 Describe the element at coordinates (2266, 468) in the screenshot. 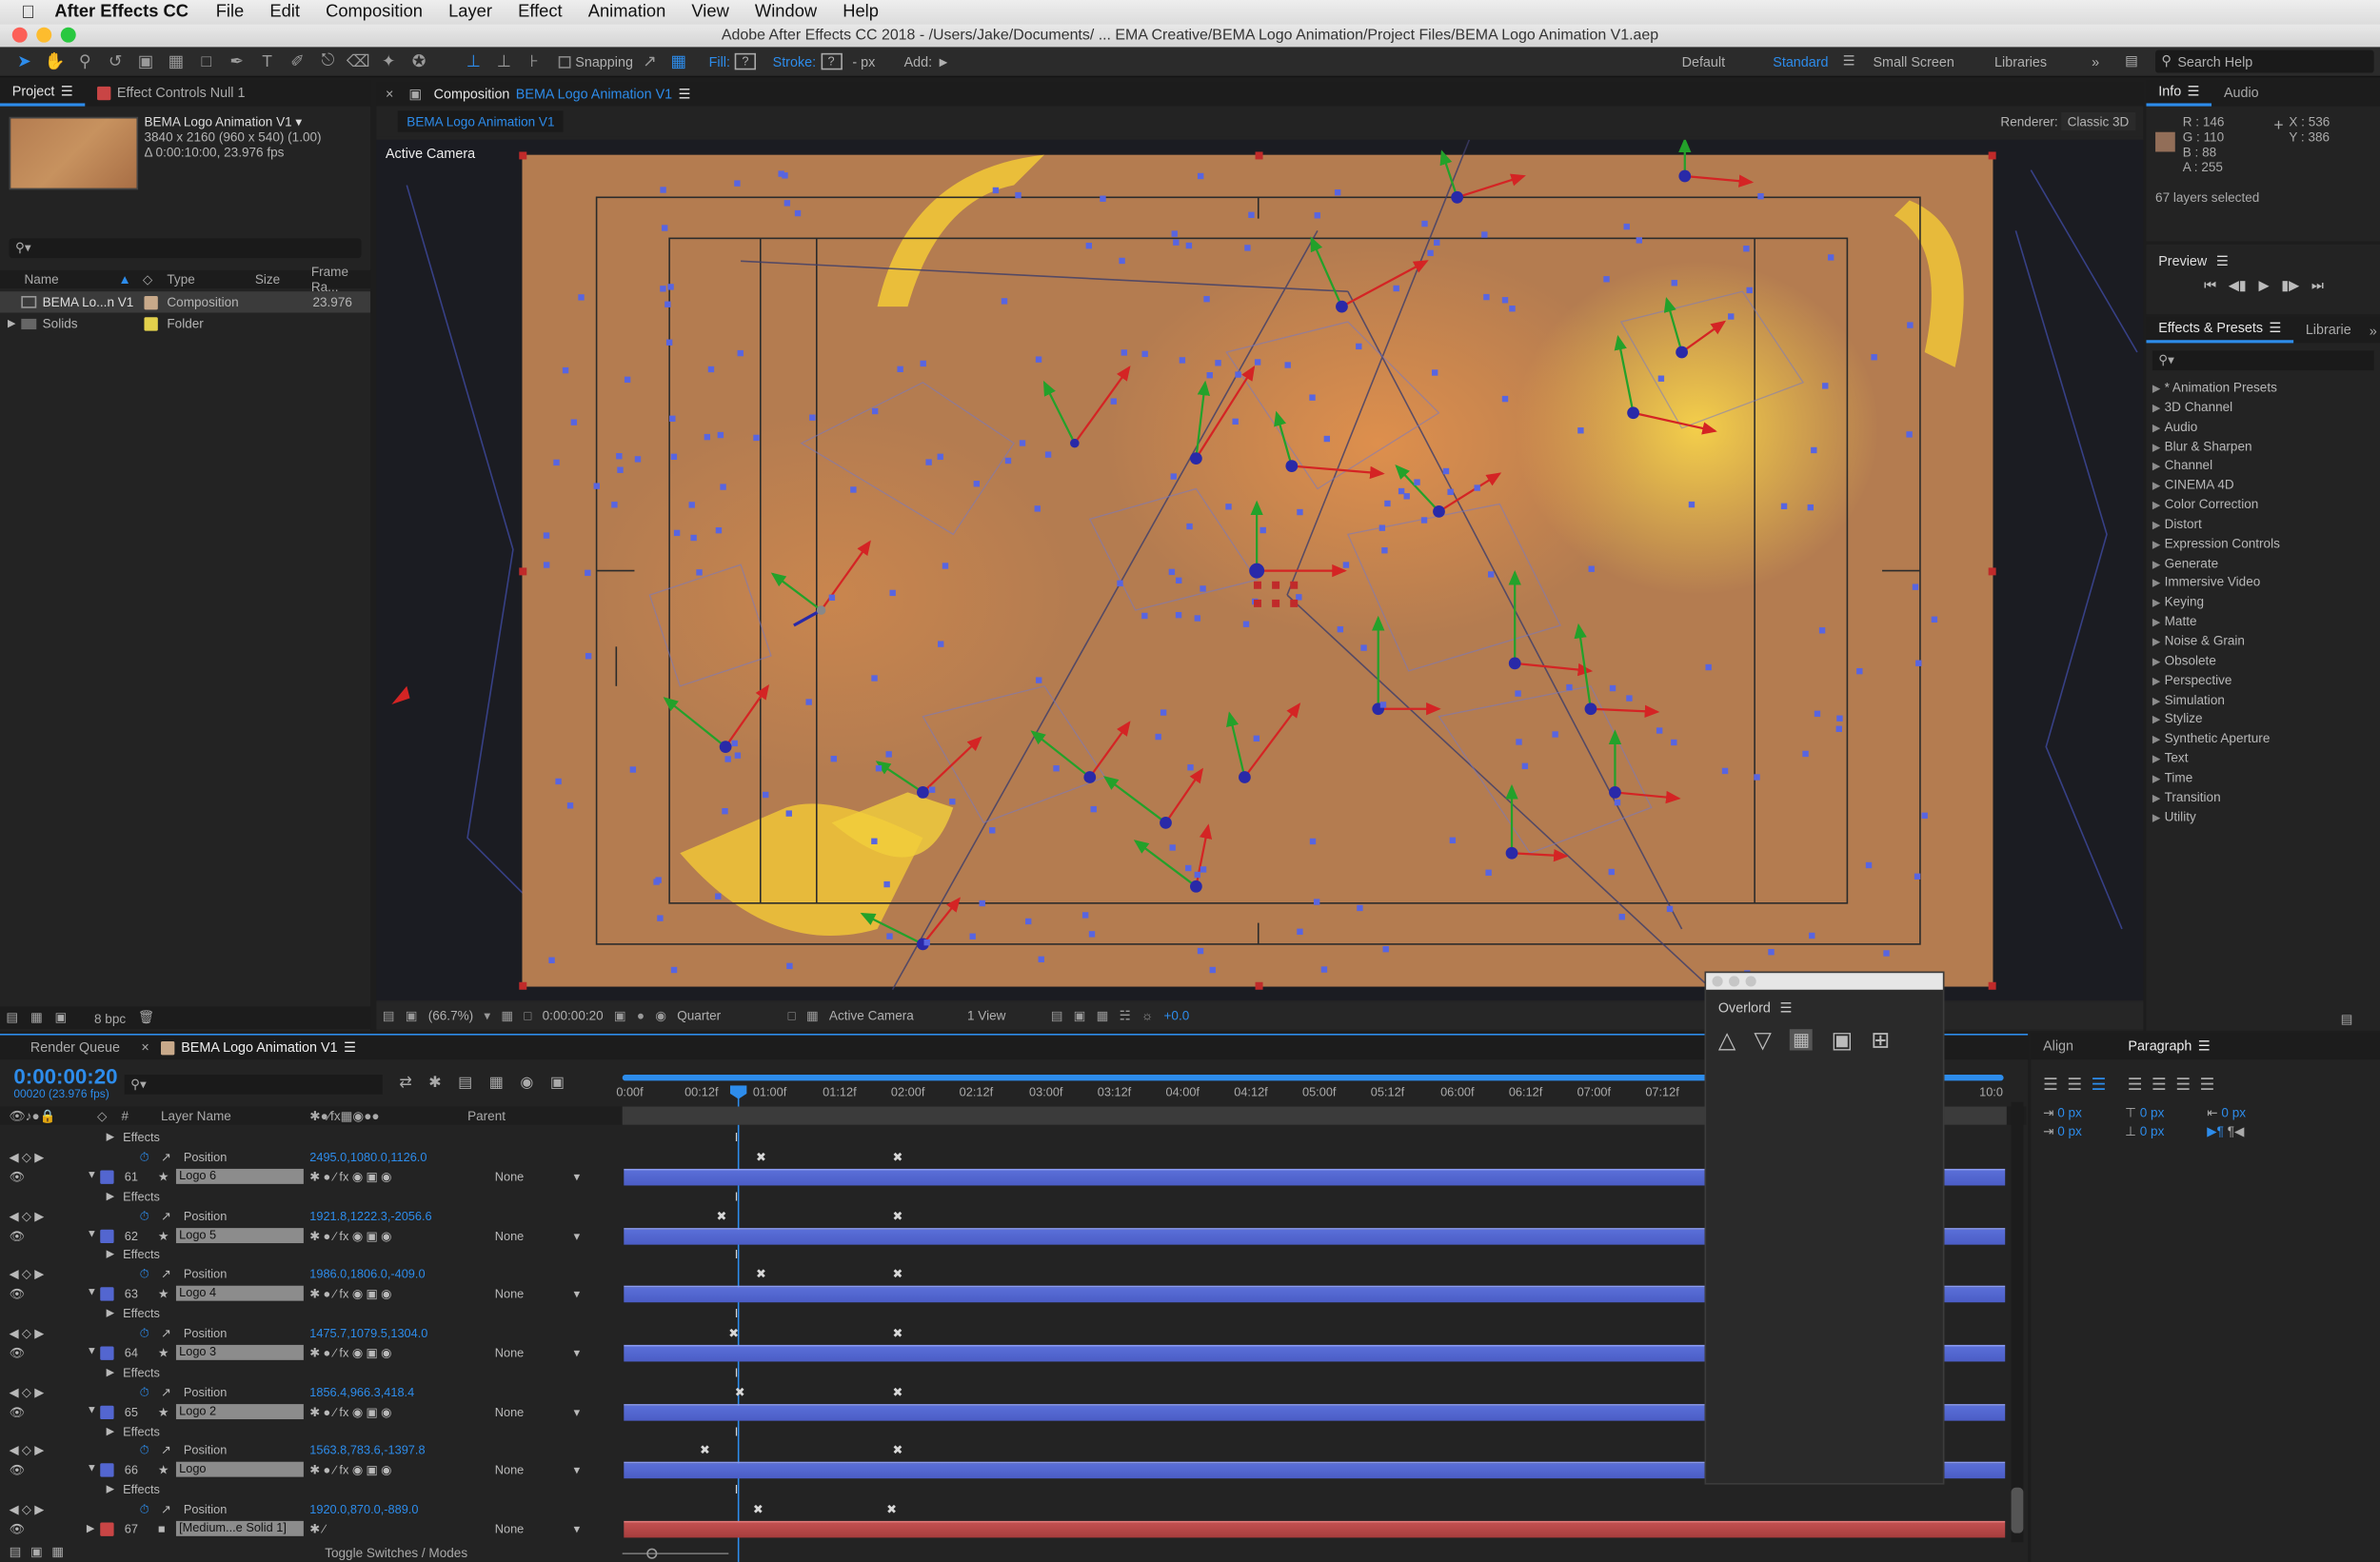

I see `effects-category: ▶ Channel` at that location.